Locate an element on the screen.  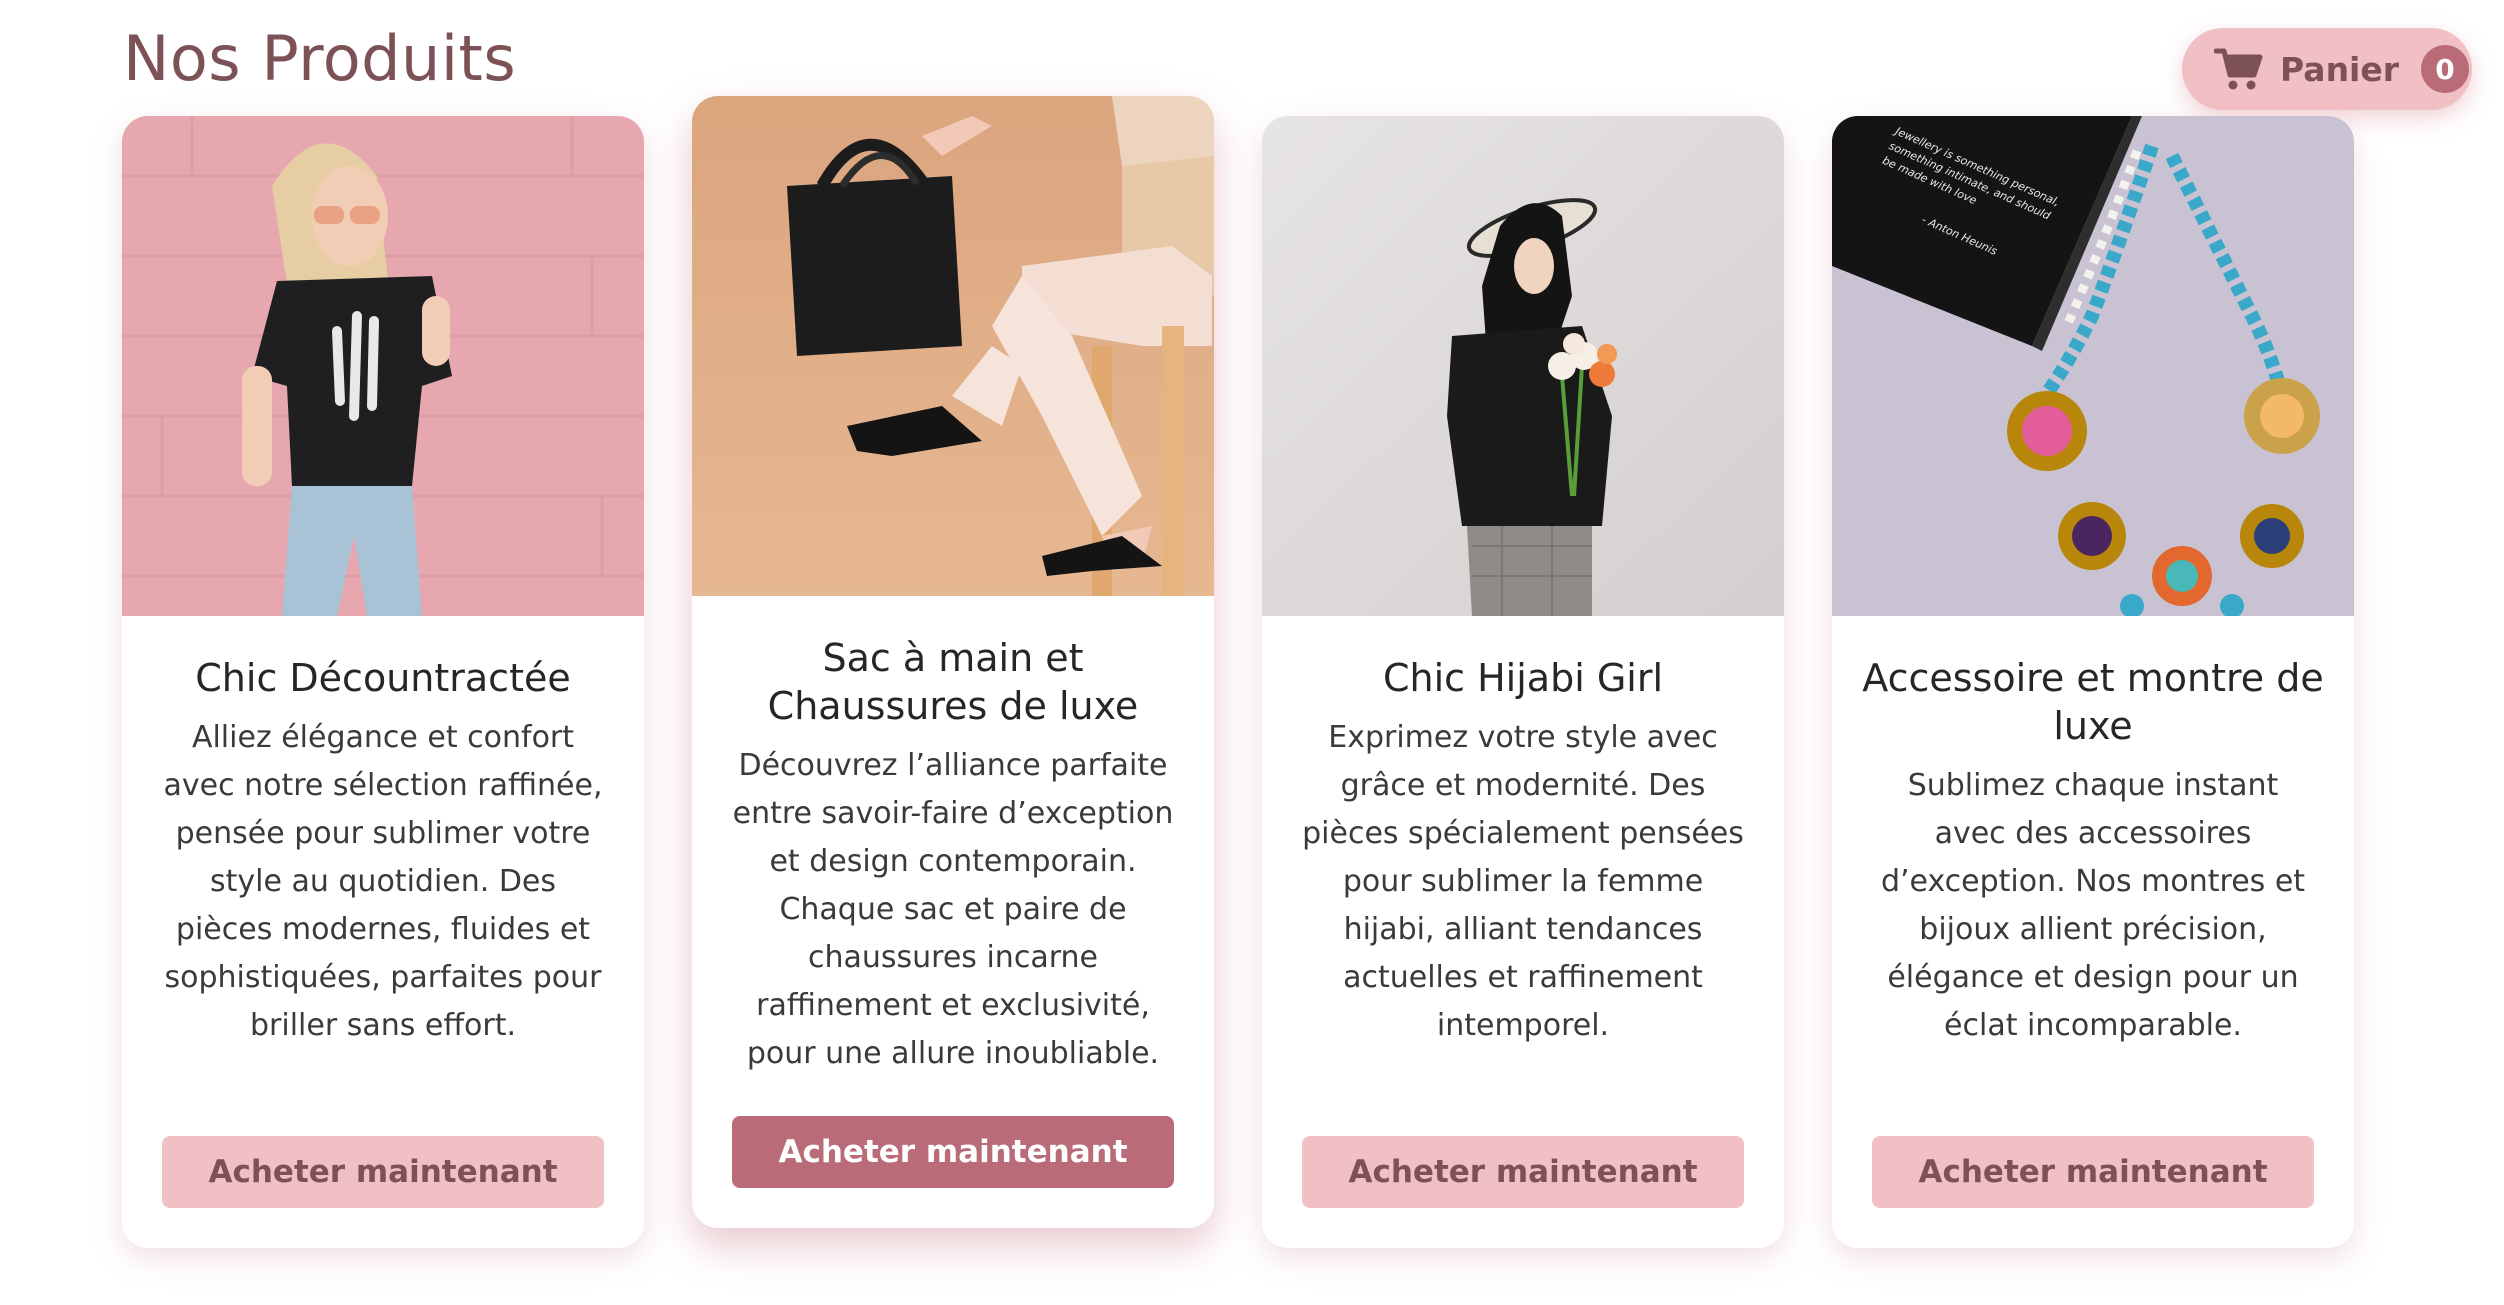
product-title: Sac à main et Chaussures de luxe is located at coordinates (953, 682).